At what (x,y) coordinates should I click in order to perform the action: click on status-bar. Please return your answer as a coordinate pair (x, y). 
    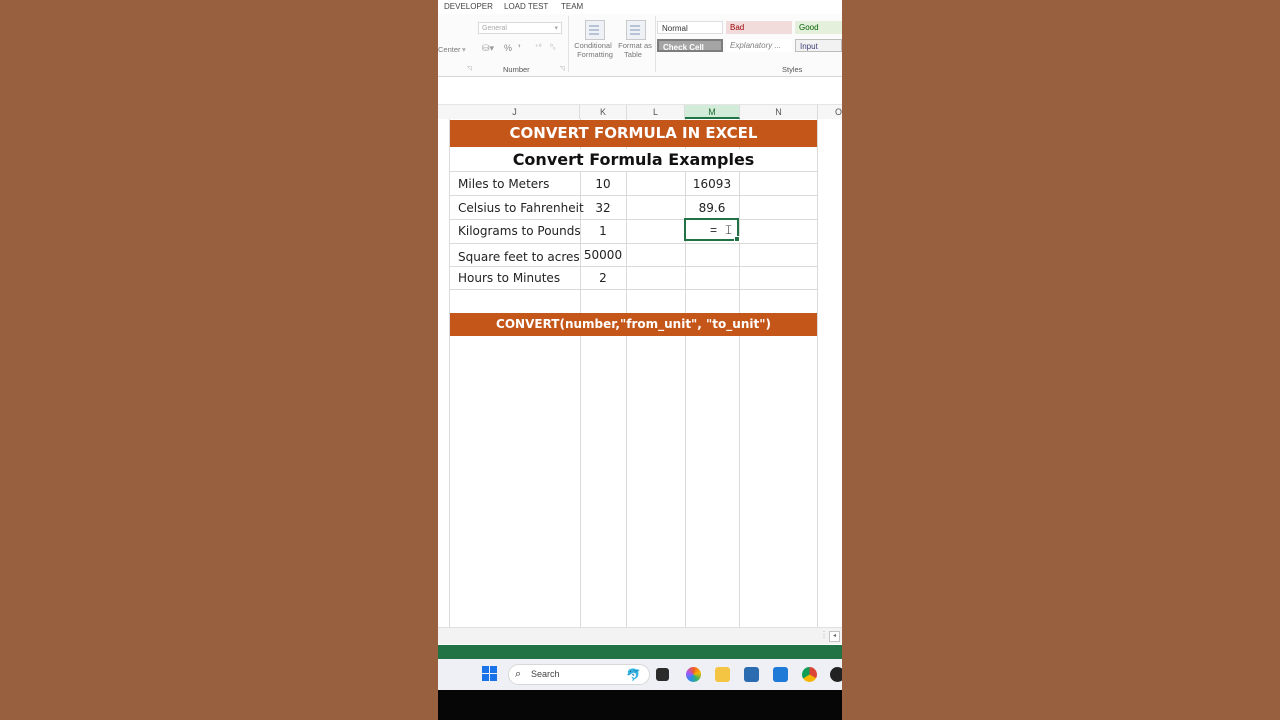
    Looking at the image, I should click on (640, 652).